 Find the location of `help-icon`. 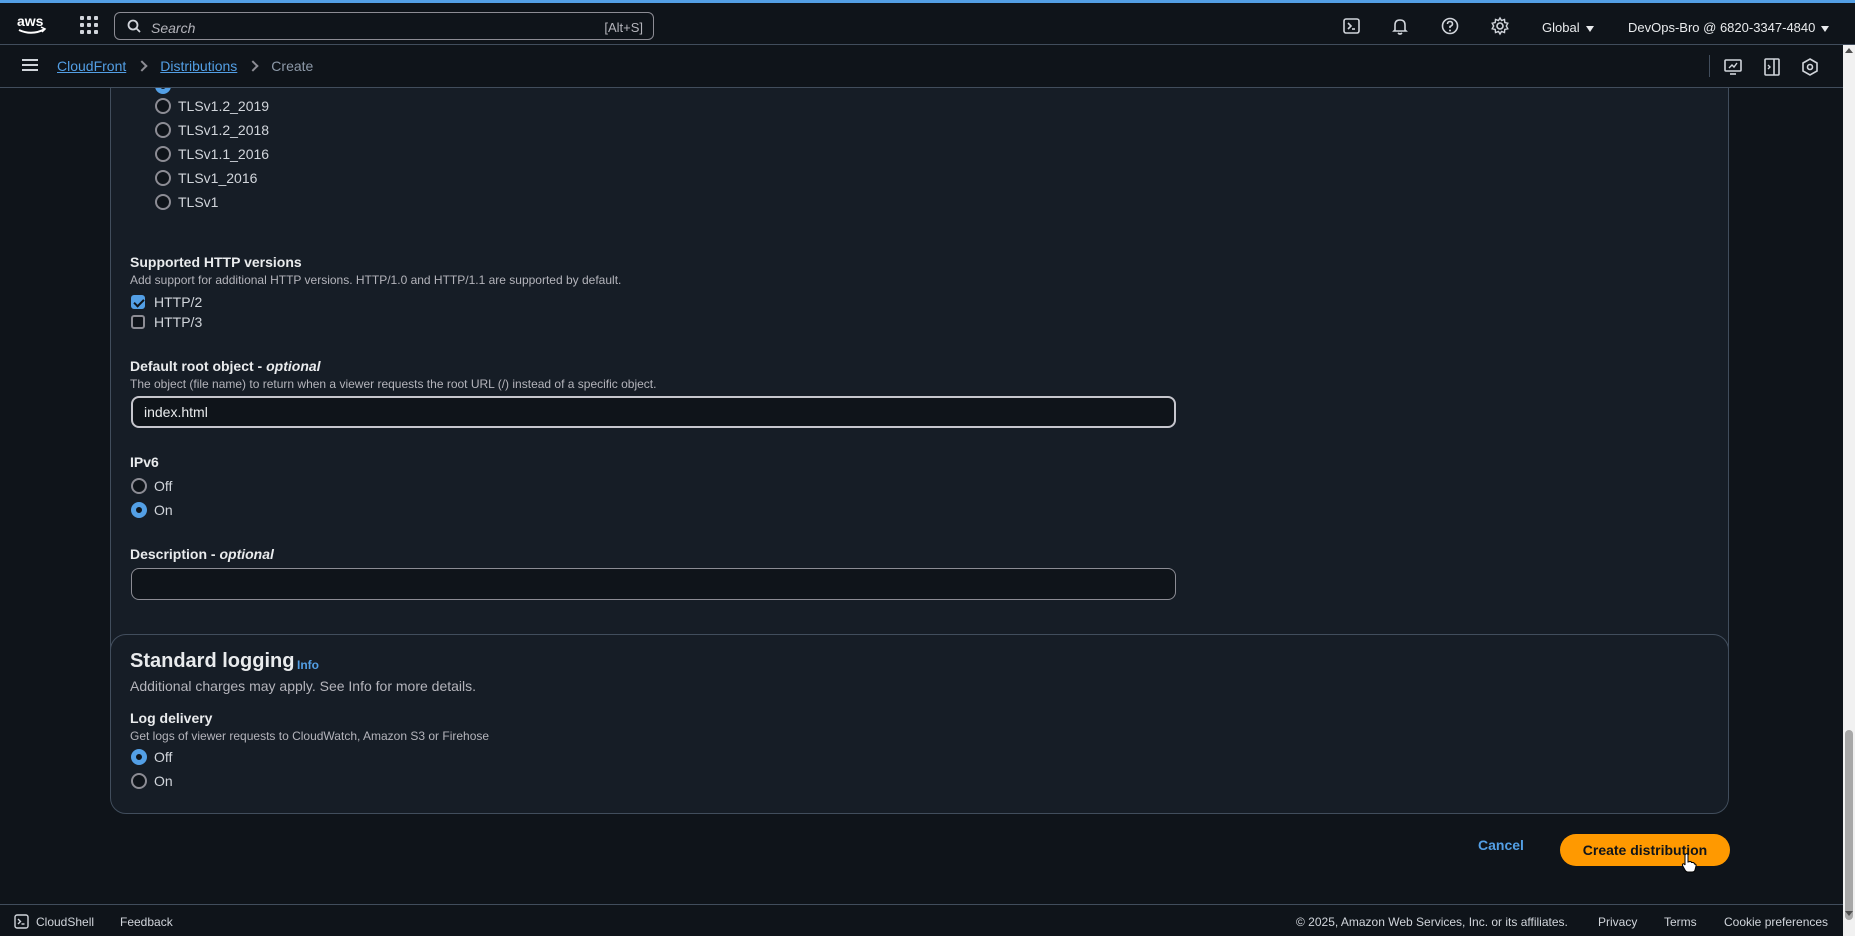

help-icon is located at coordinates (1450, 26).